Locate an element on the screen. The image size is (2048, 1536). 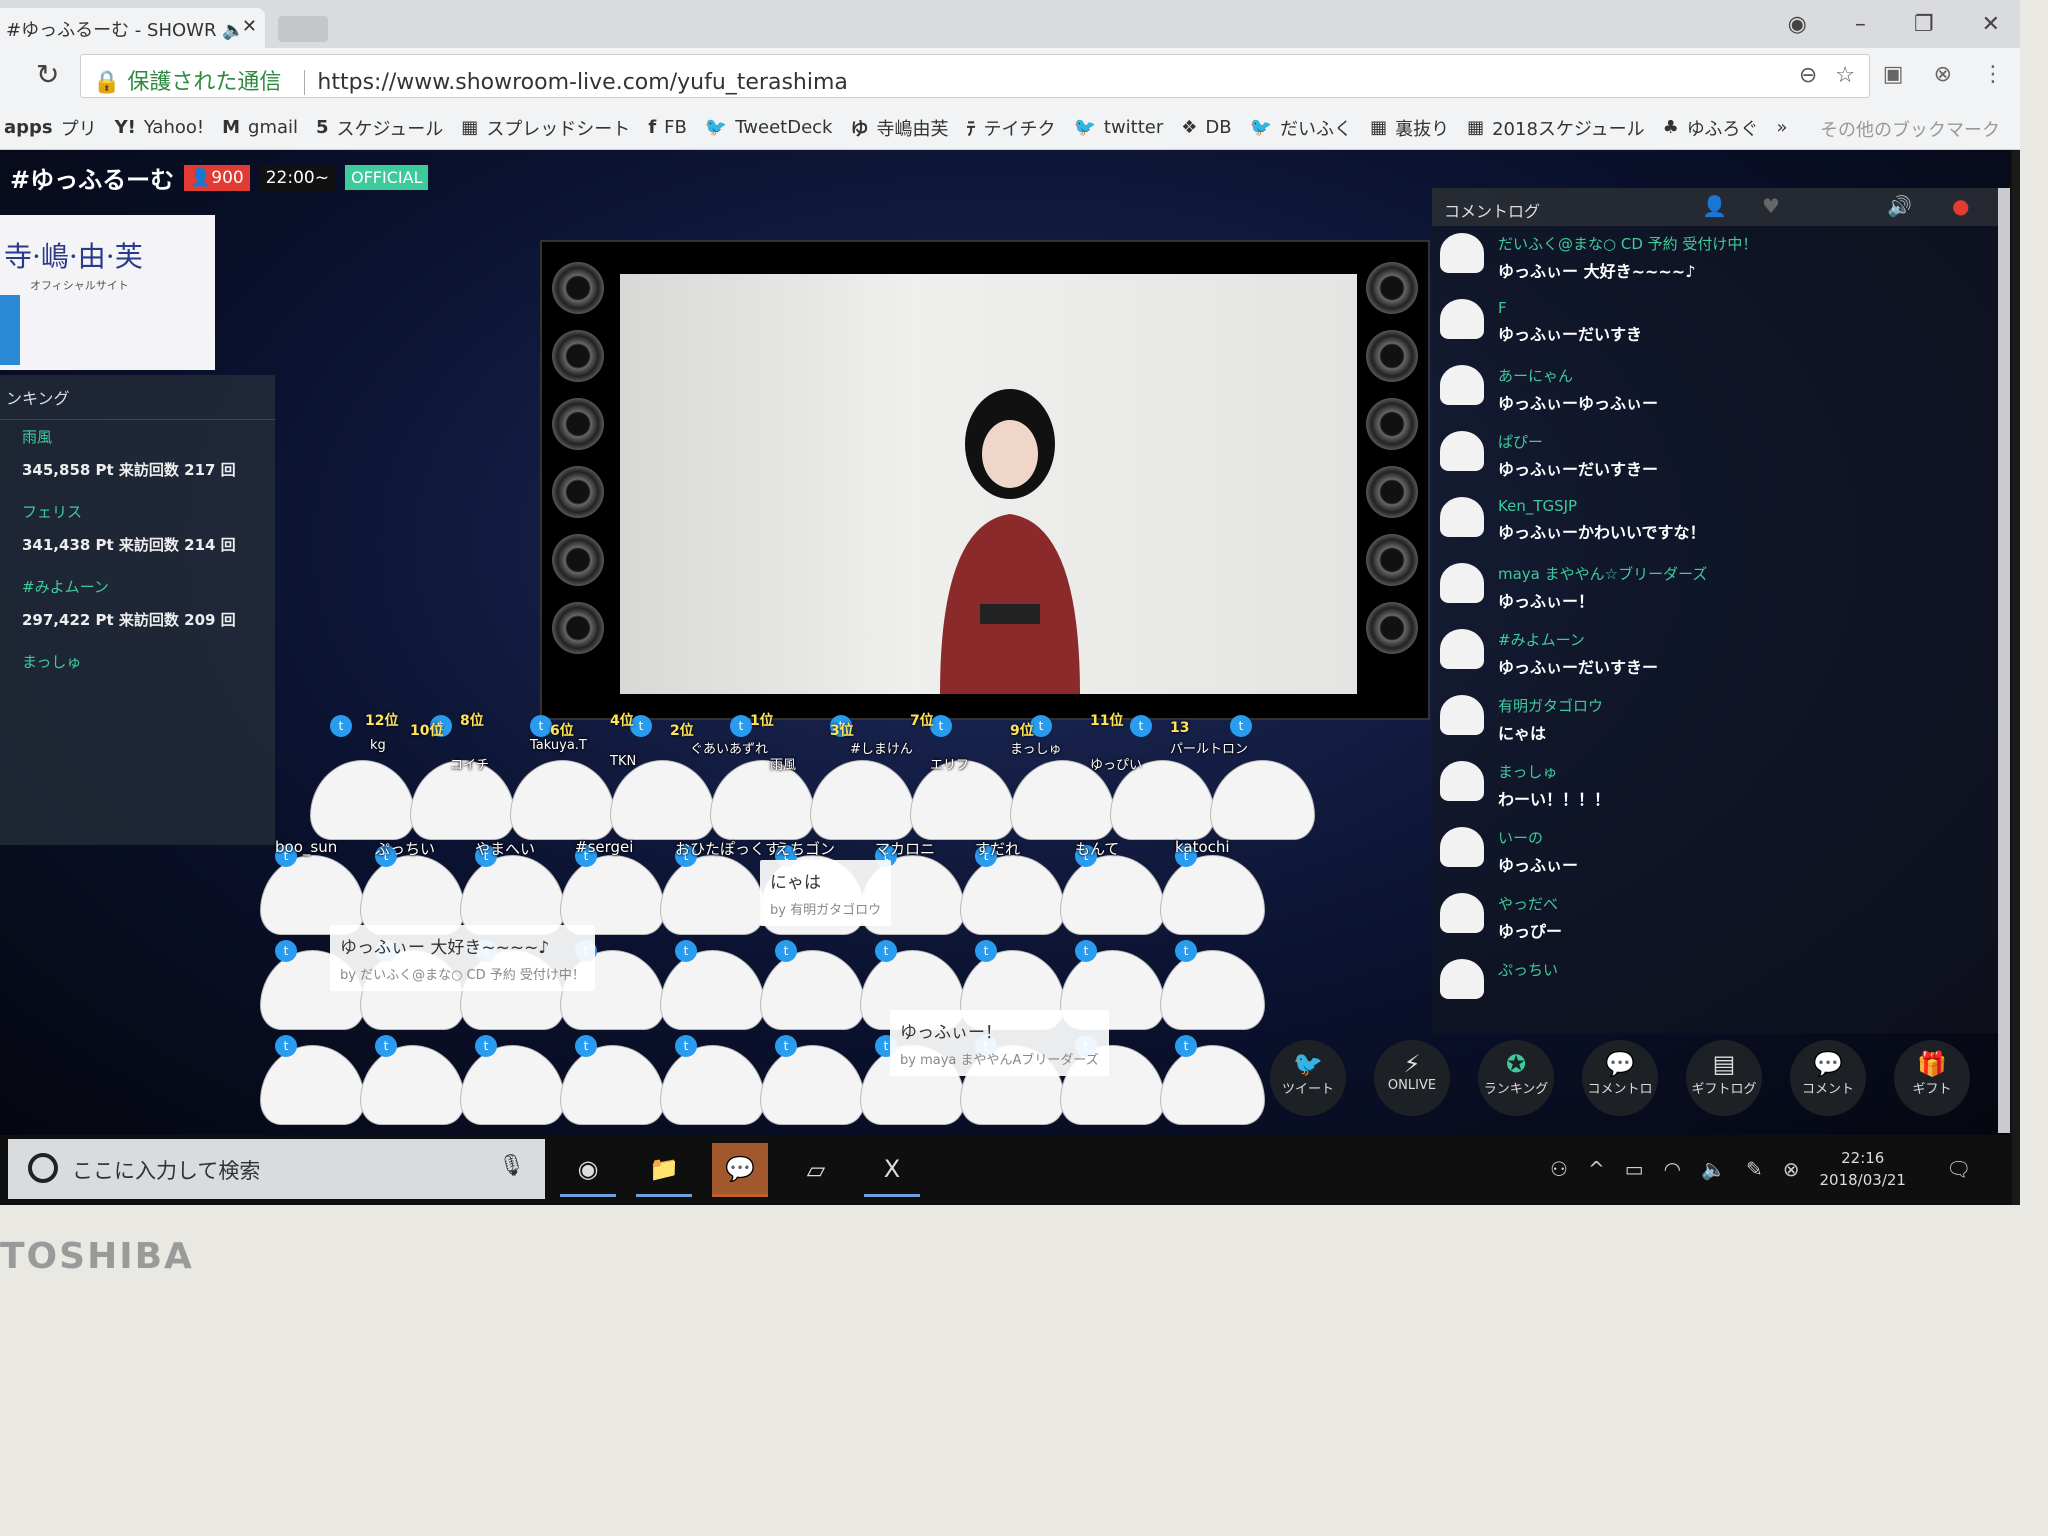
search-placeholder: ここに入力して検索 is located at coordinates (166, 1171).